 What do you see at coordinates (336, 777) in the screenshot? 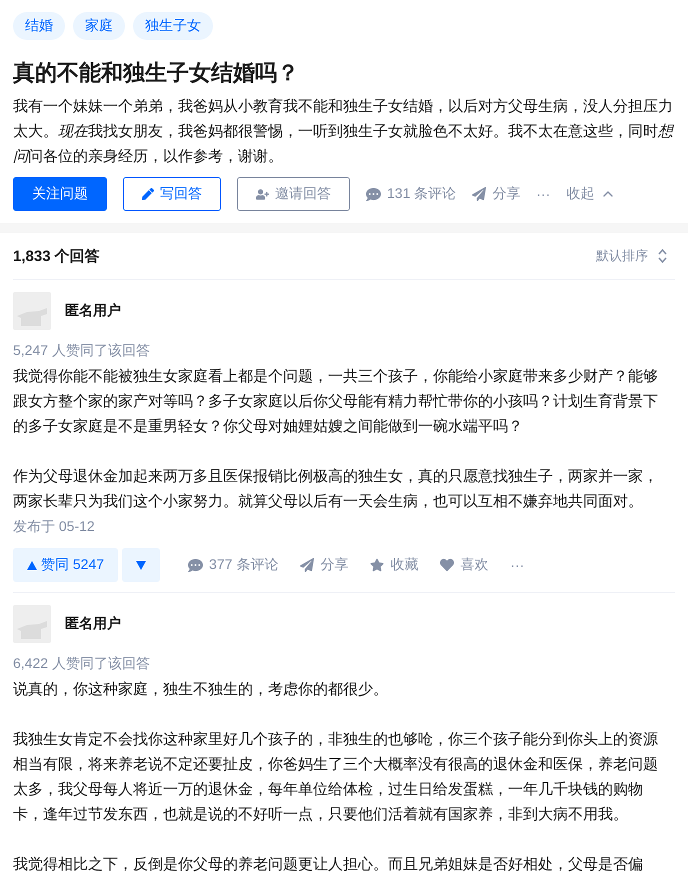
I see `answer-paragraph: 我独生女肯定不会找你这种家里好几个孩子的，非独生的也够呛，你三个孩子能分到你头上的资源相当有限，将来养老说不定还要扯皮，你爸妈生了三个大概率没有很高的退休金和医保，养老问题太多，我父母每人将近一万的退休金，每年单位给体检，过生日给发蛋糕，一年几千块钱的购物卡，逢年过节发东西，也就是说的不好听一点，只要他们活着就有国家养，非到大病不用我。` at bounding box center [336, 777].